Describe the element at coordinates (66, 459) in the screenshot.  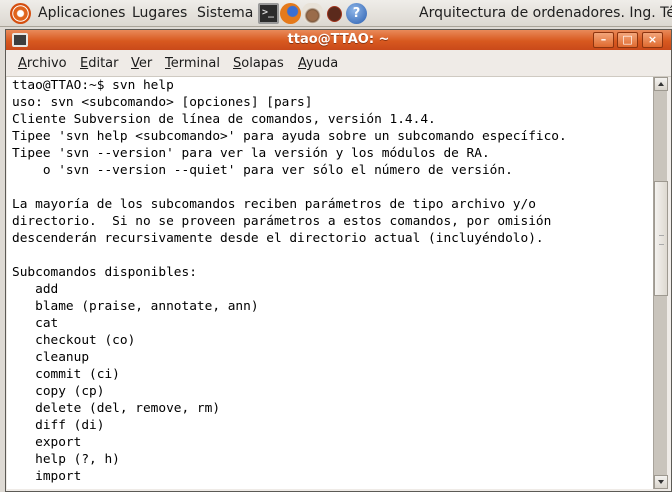
I see `terminal-line: help (?, h)` at that location.